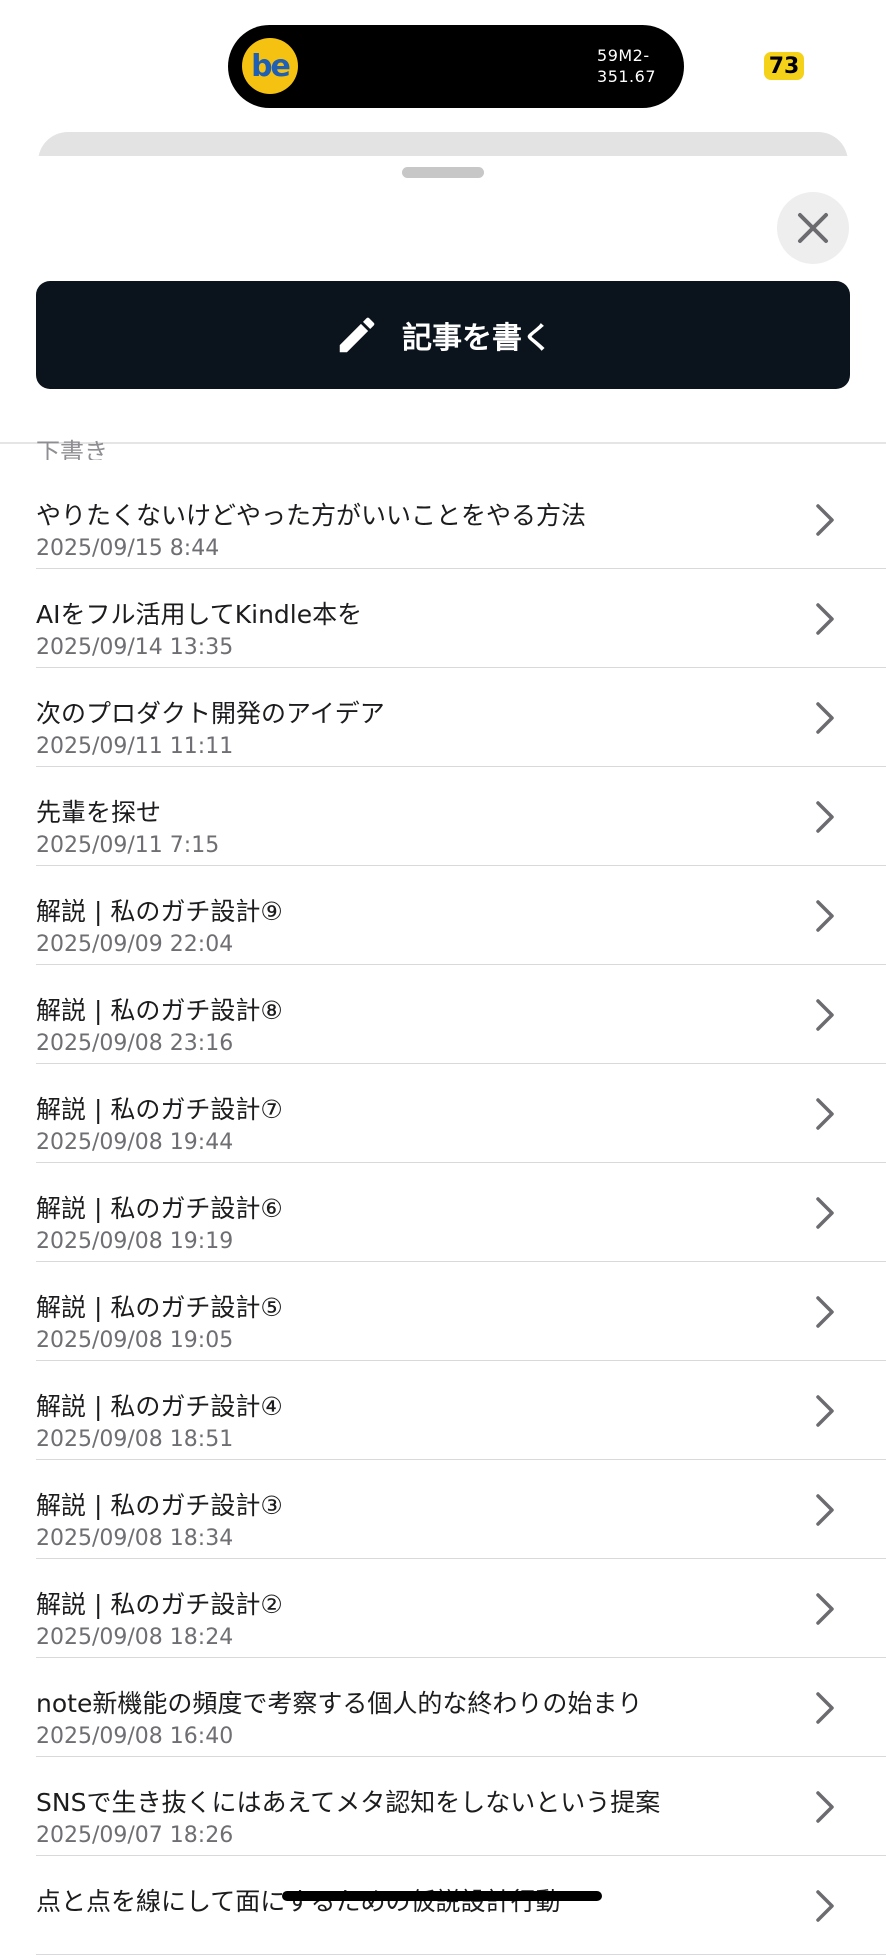 The width and height of the screenshot is (886, 1955). I want to click on draft-row: AIをフル活用してKindle本を 2025/09/14 13:35, so click(443, 618).